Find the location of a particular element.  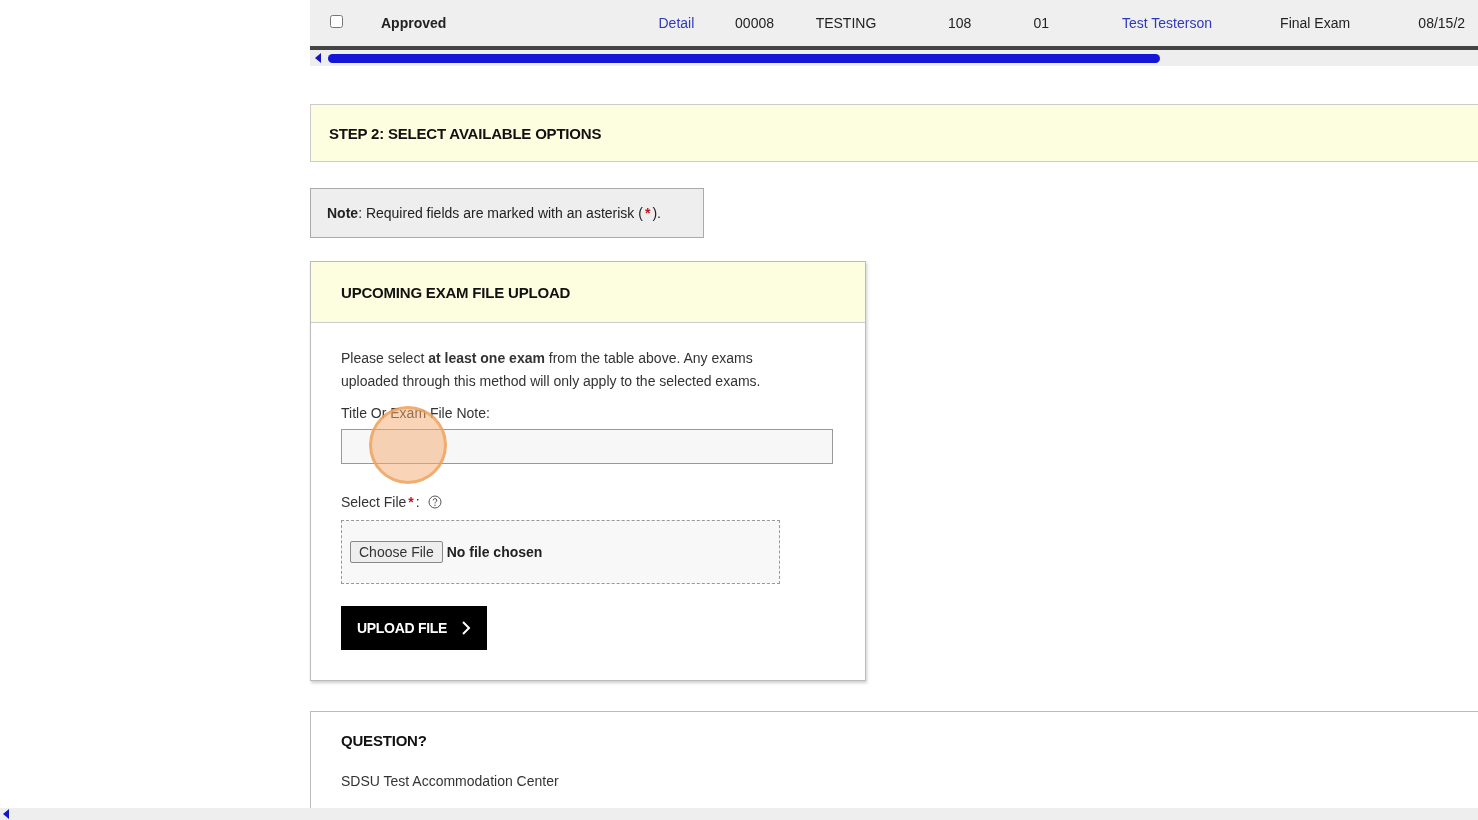

table-link: Detail is located at coordinates (697, 23).